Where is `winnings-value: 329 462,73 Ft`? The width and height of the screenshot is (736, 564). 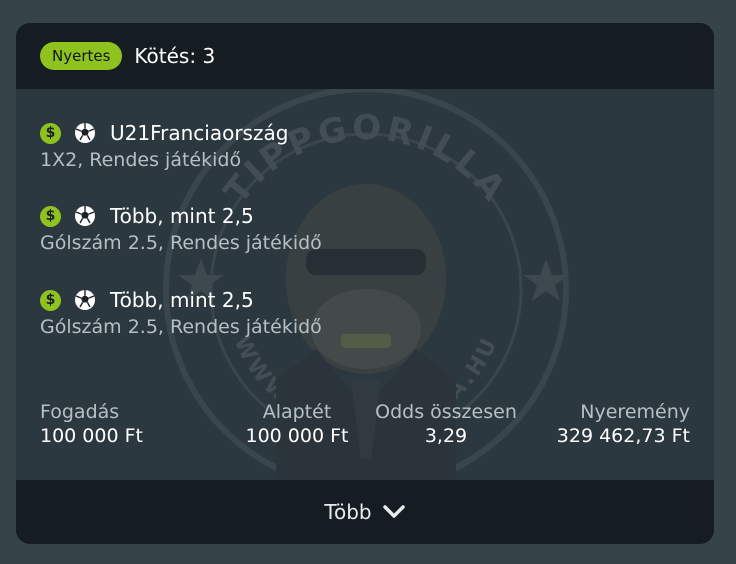
winnings-value: 329 462,73 Ft is located at coordinates (623, 436).